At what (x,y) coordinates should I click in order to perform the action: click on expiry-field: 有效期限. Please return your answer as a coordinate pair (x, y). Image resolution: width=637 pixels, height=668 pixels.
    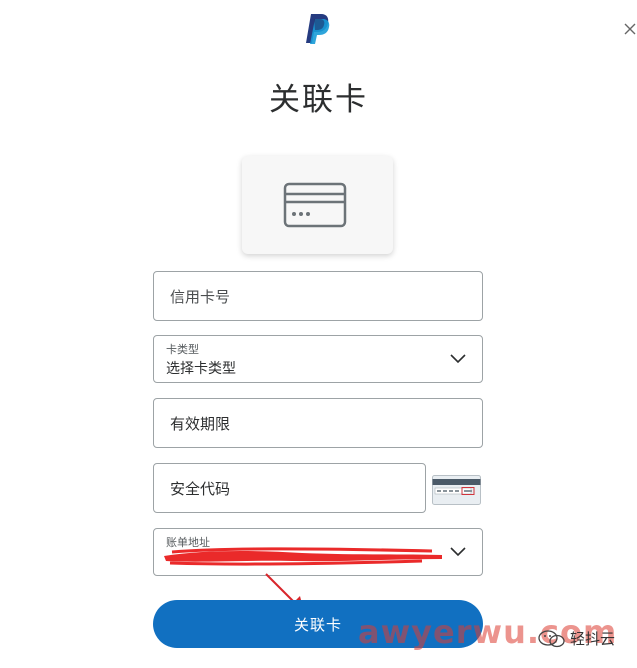
    Looking at the image, I should click on (318, 423).